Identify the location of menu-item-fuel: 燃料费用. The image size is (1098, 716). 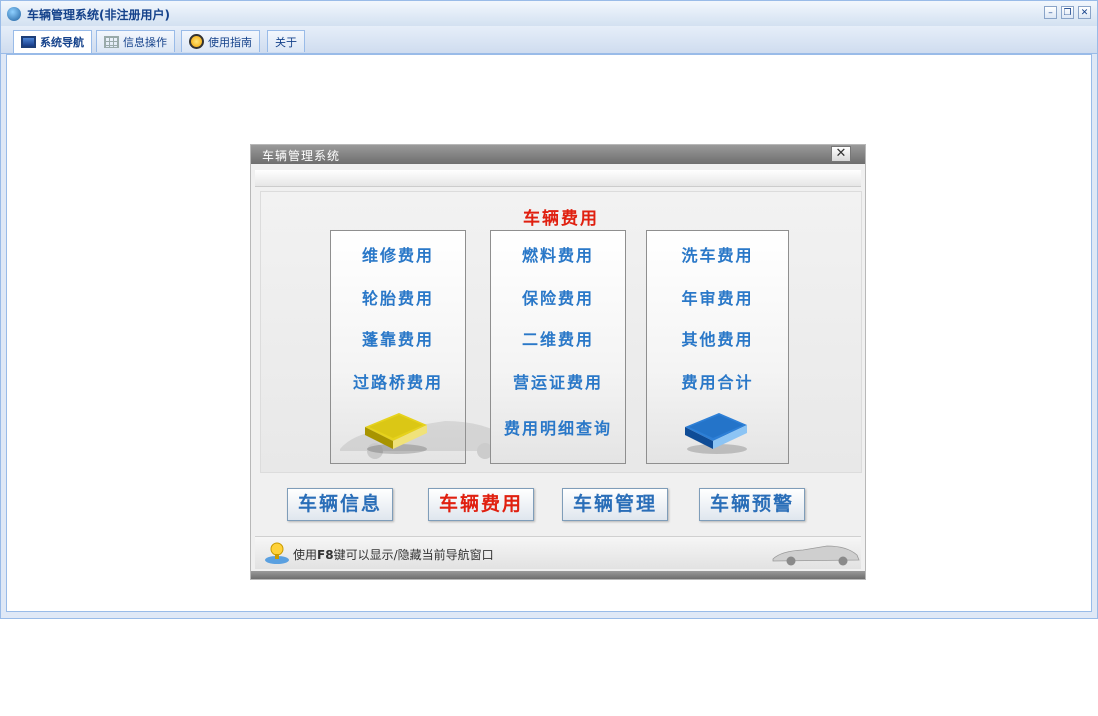
(558, 254).